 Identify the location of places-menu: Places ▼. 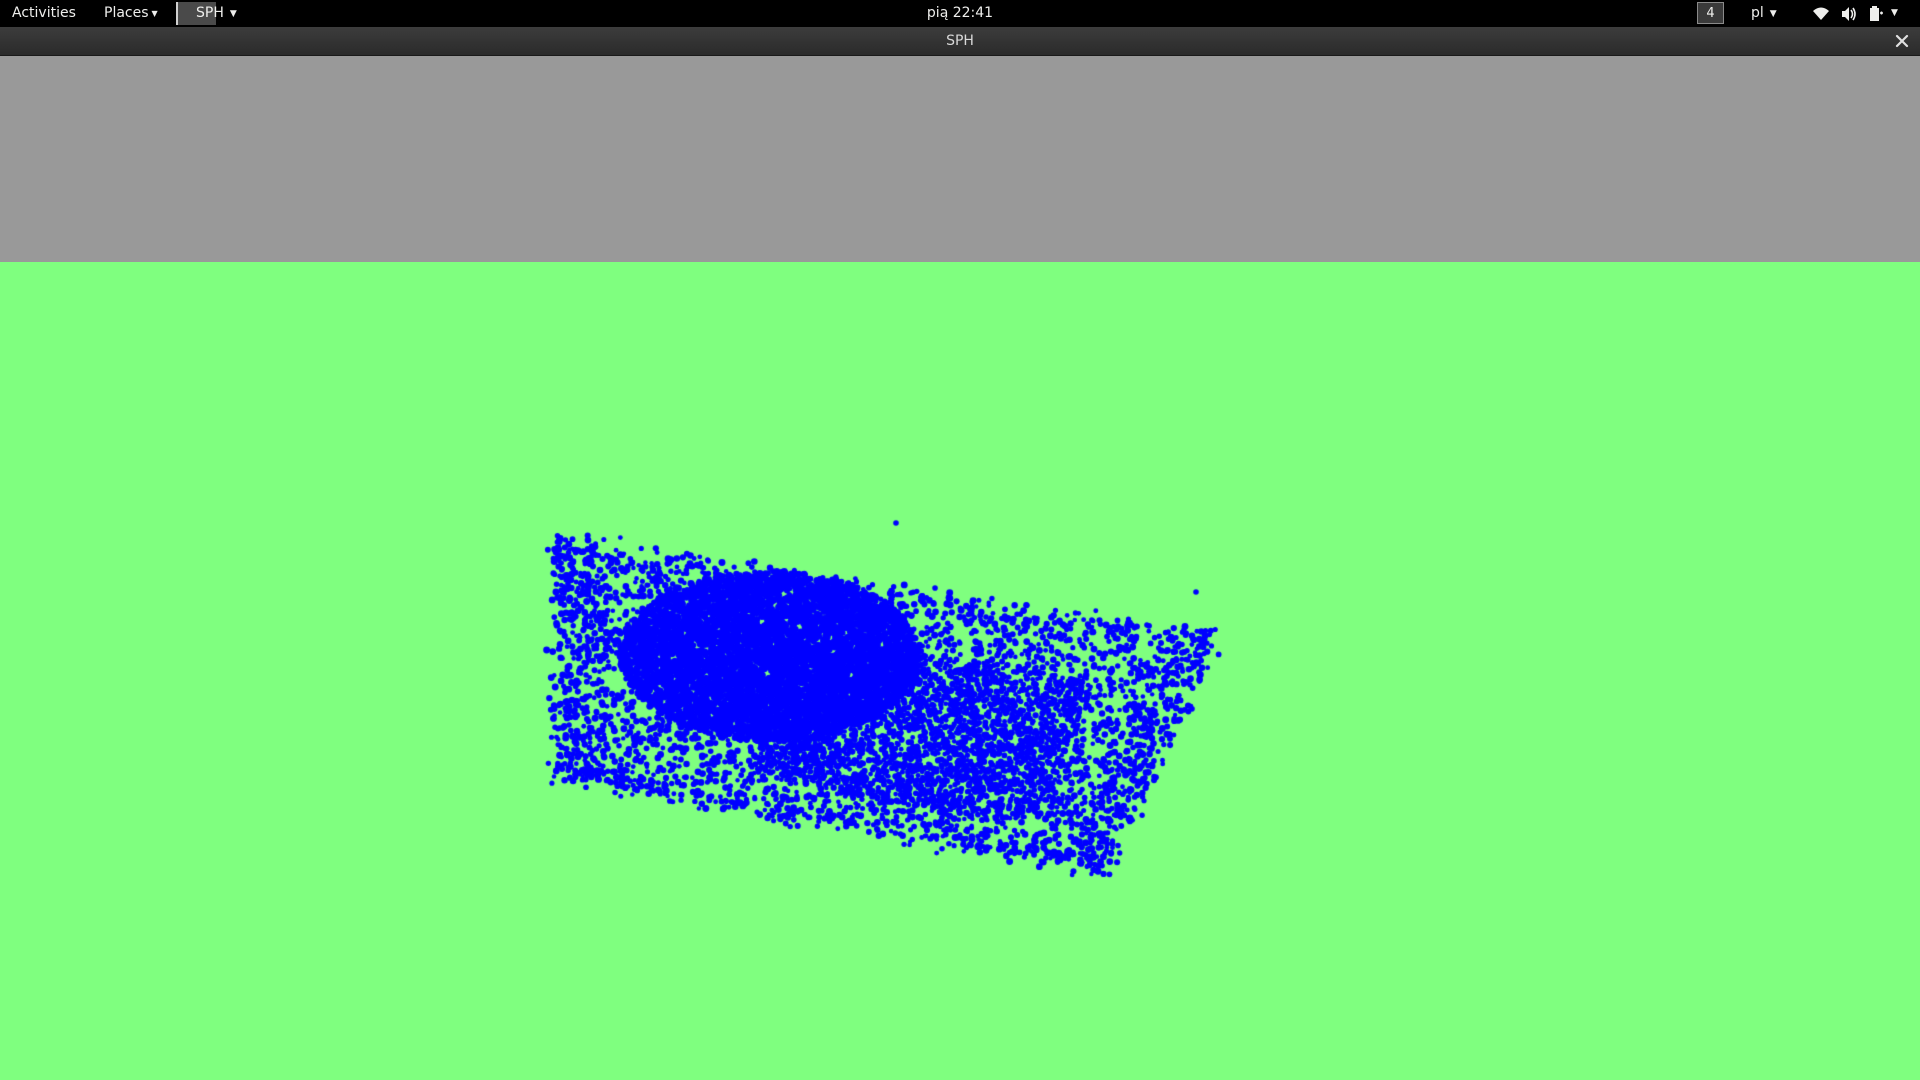
(131, 13).